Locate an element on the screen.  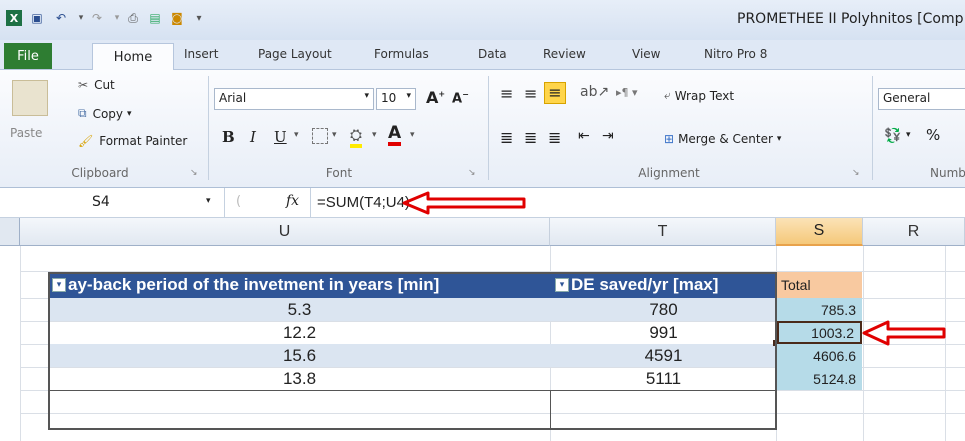
merge-icon: ⊞ is located at coordinates (669, 139).